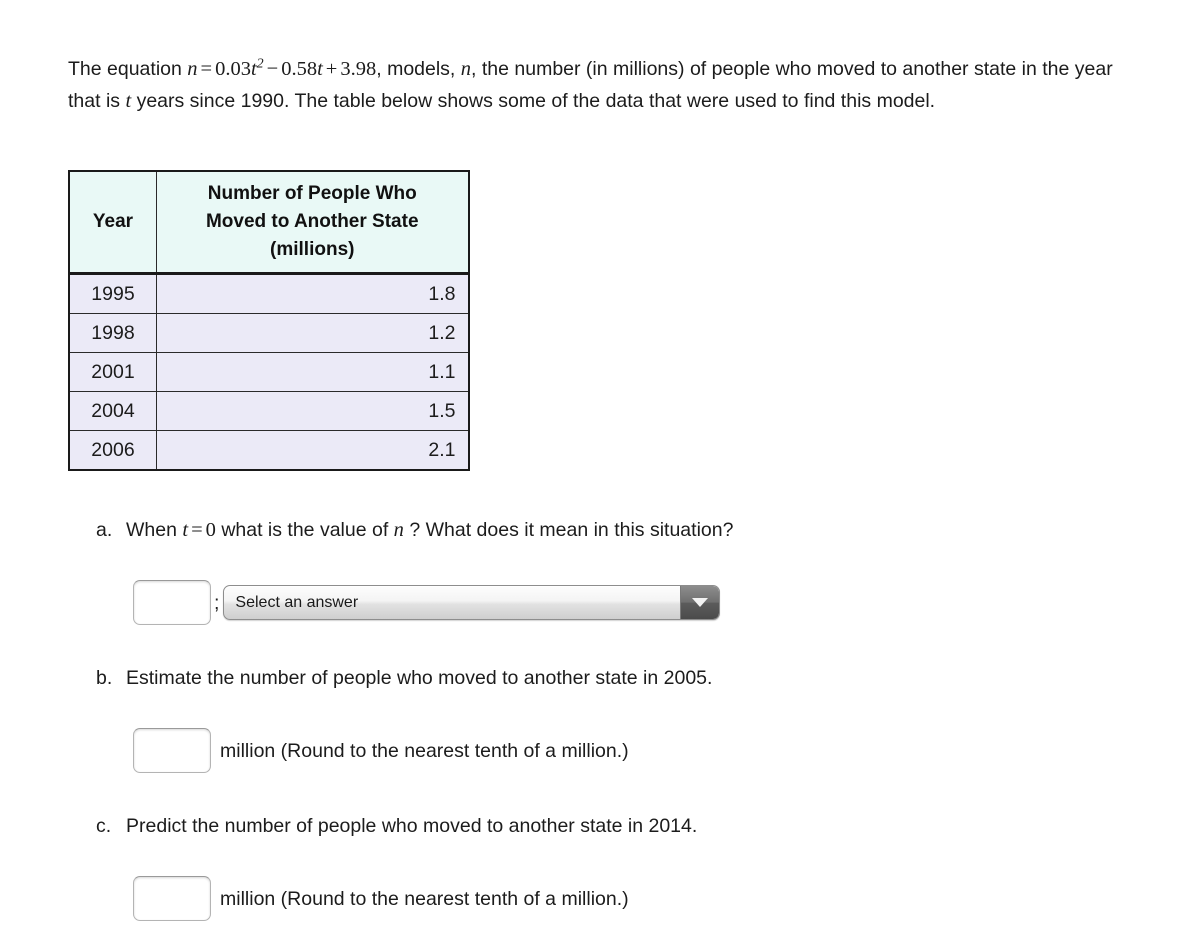  What do you see at coordinates (472, 602) in the screenshot?
I see `answer-select-a: Select an answer` at bounding box center [472, 602].